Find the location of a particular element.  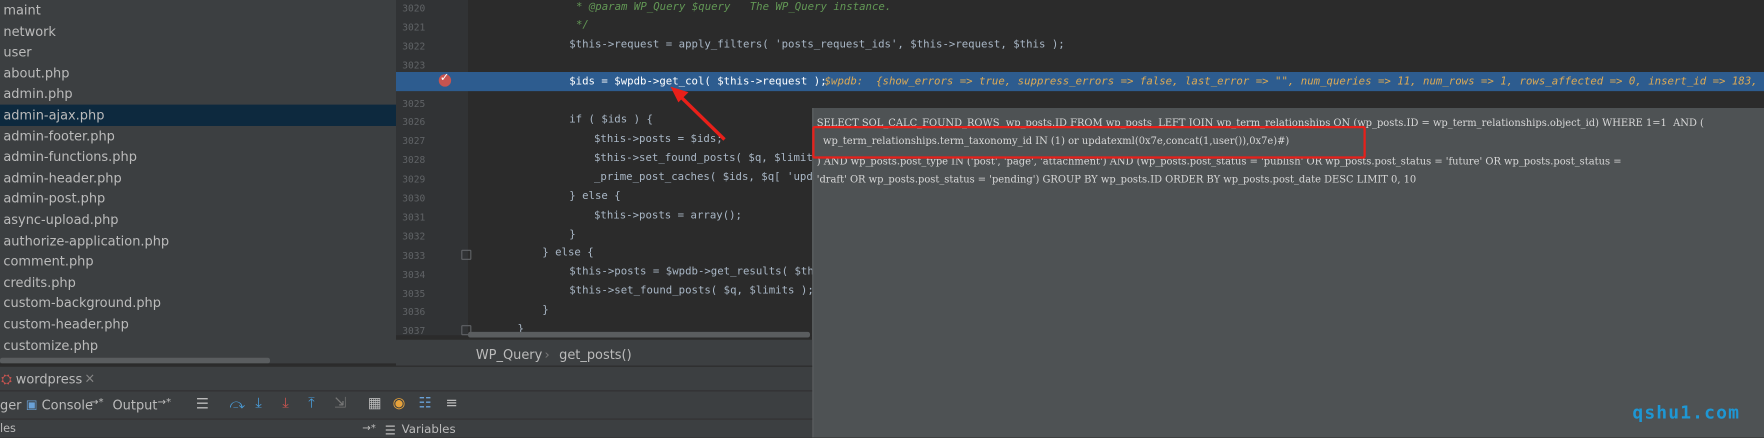

line-number: 3028 is located at coordinates (414, 161).